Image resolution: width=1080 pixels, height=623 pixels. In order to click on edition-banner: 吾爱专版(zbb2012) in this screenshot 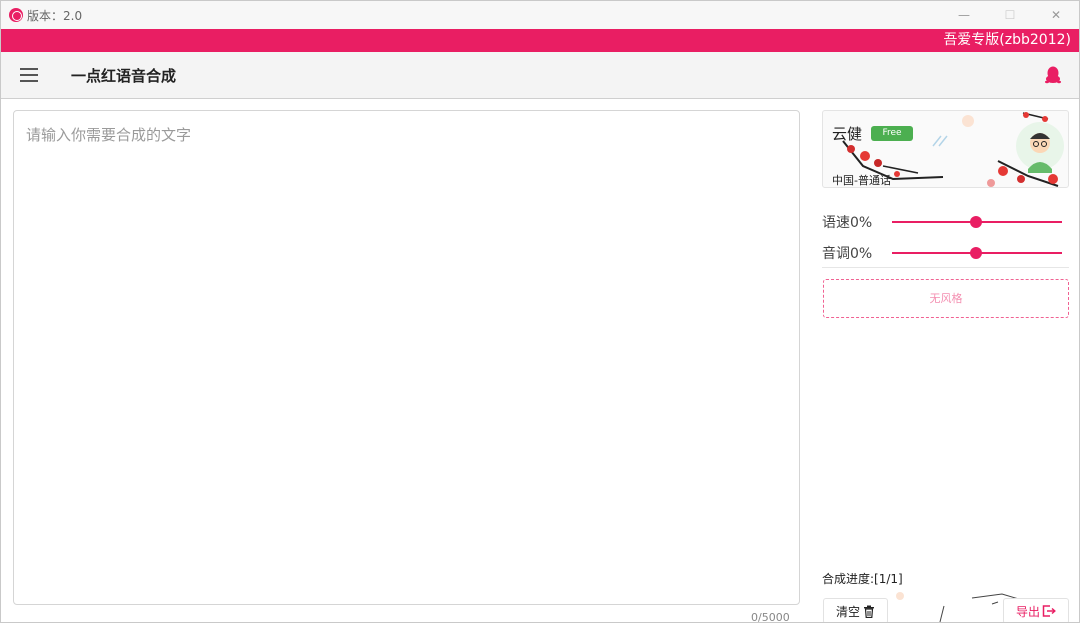, I will do `click(540, 40)`.